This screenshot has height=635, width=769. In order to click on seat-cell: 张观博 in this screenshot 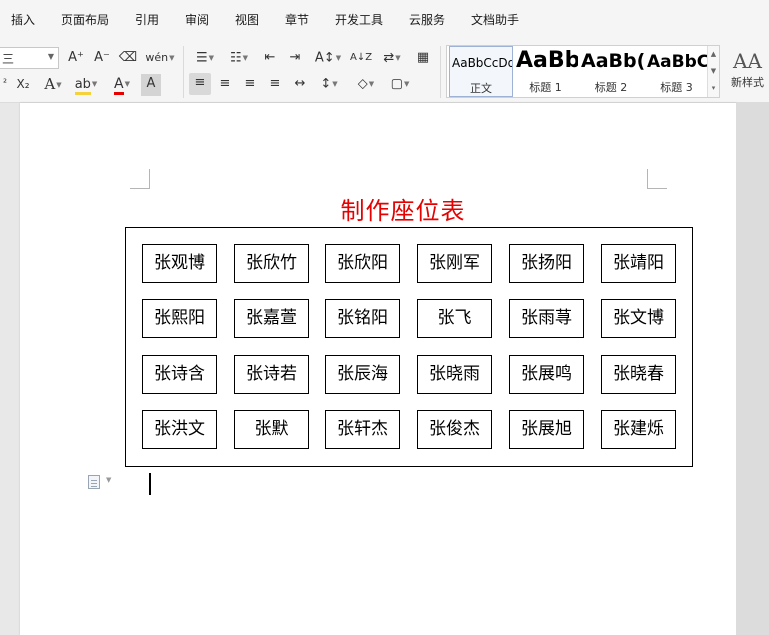, I will do `click(179, 263)`.